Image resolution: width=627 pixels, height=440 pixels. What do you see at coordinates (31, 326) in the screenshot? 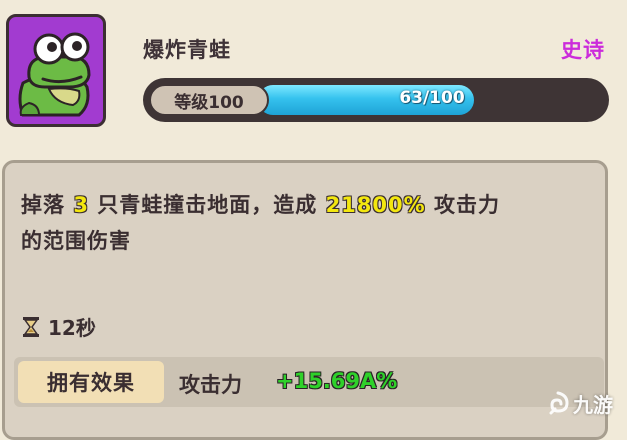
I see `hourglass-icon` at bounding box center [31, 326].